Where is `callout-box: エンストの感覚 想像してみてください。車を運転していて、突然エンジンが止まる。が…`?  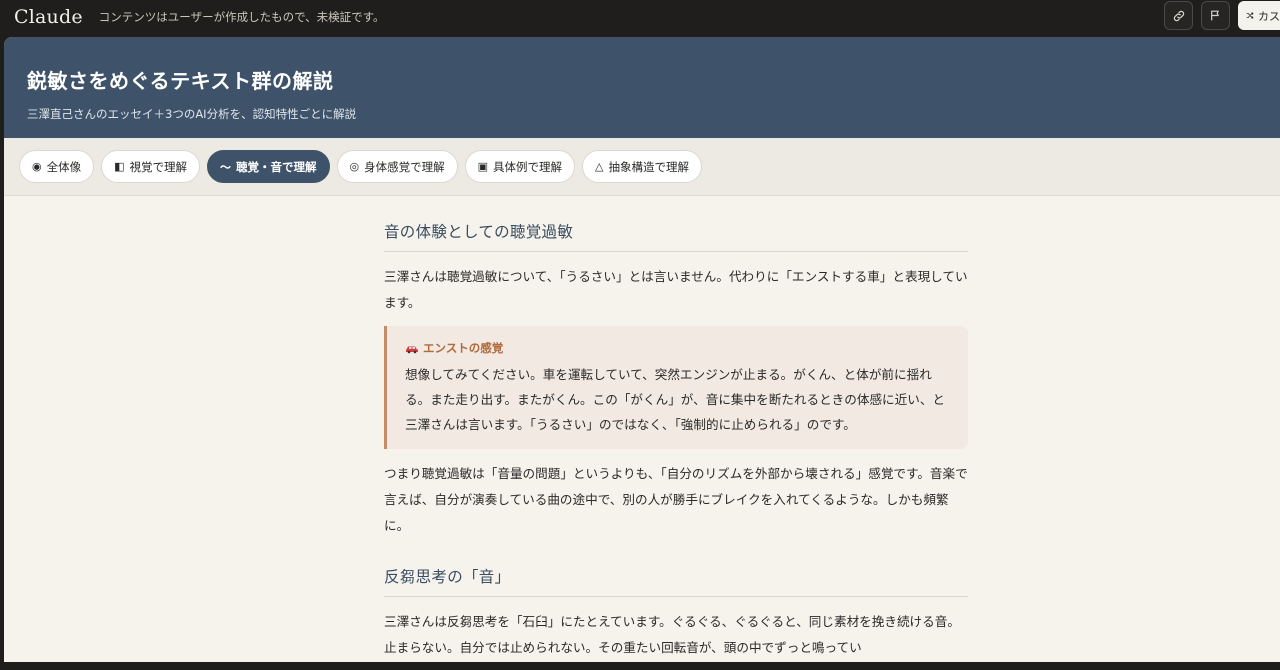
callout-box: エンストの感覚 想像してみてください。車を運転していて、突然エンジンが止まる。が… is located at coordinates (676, 387).